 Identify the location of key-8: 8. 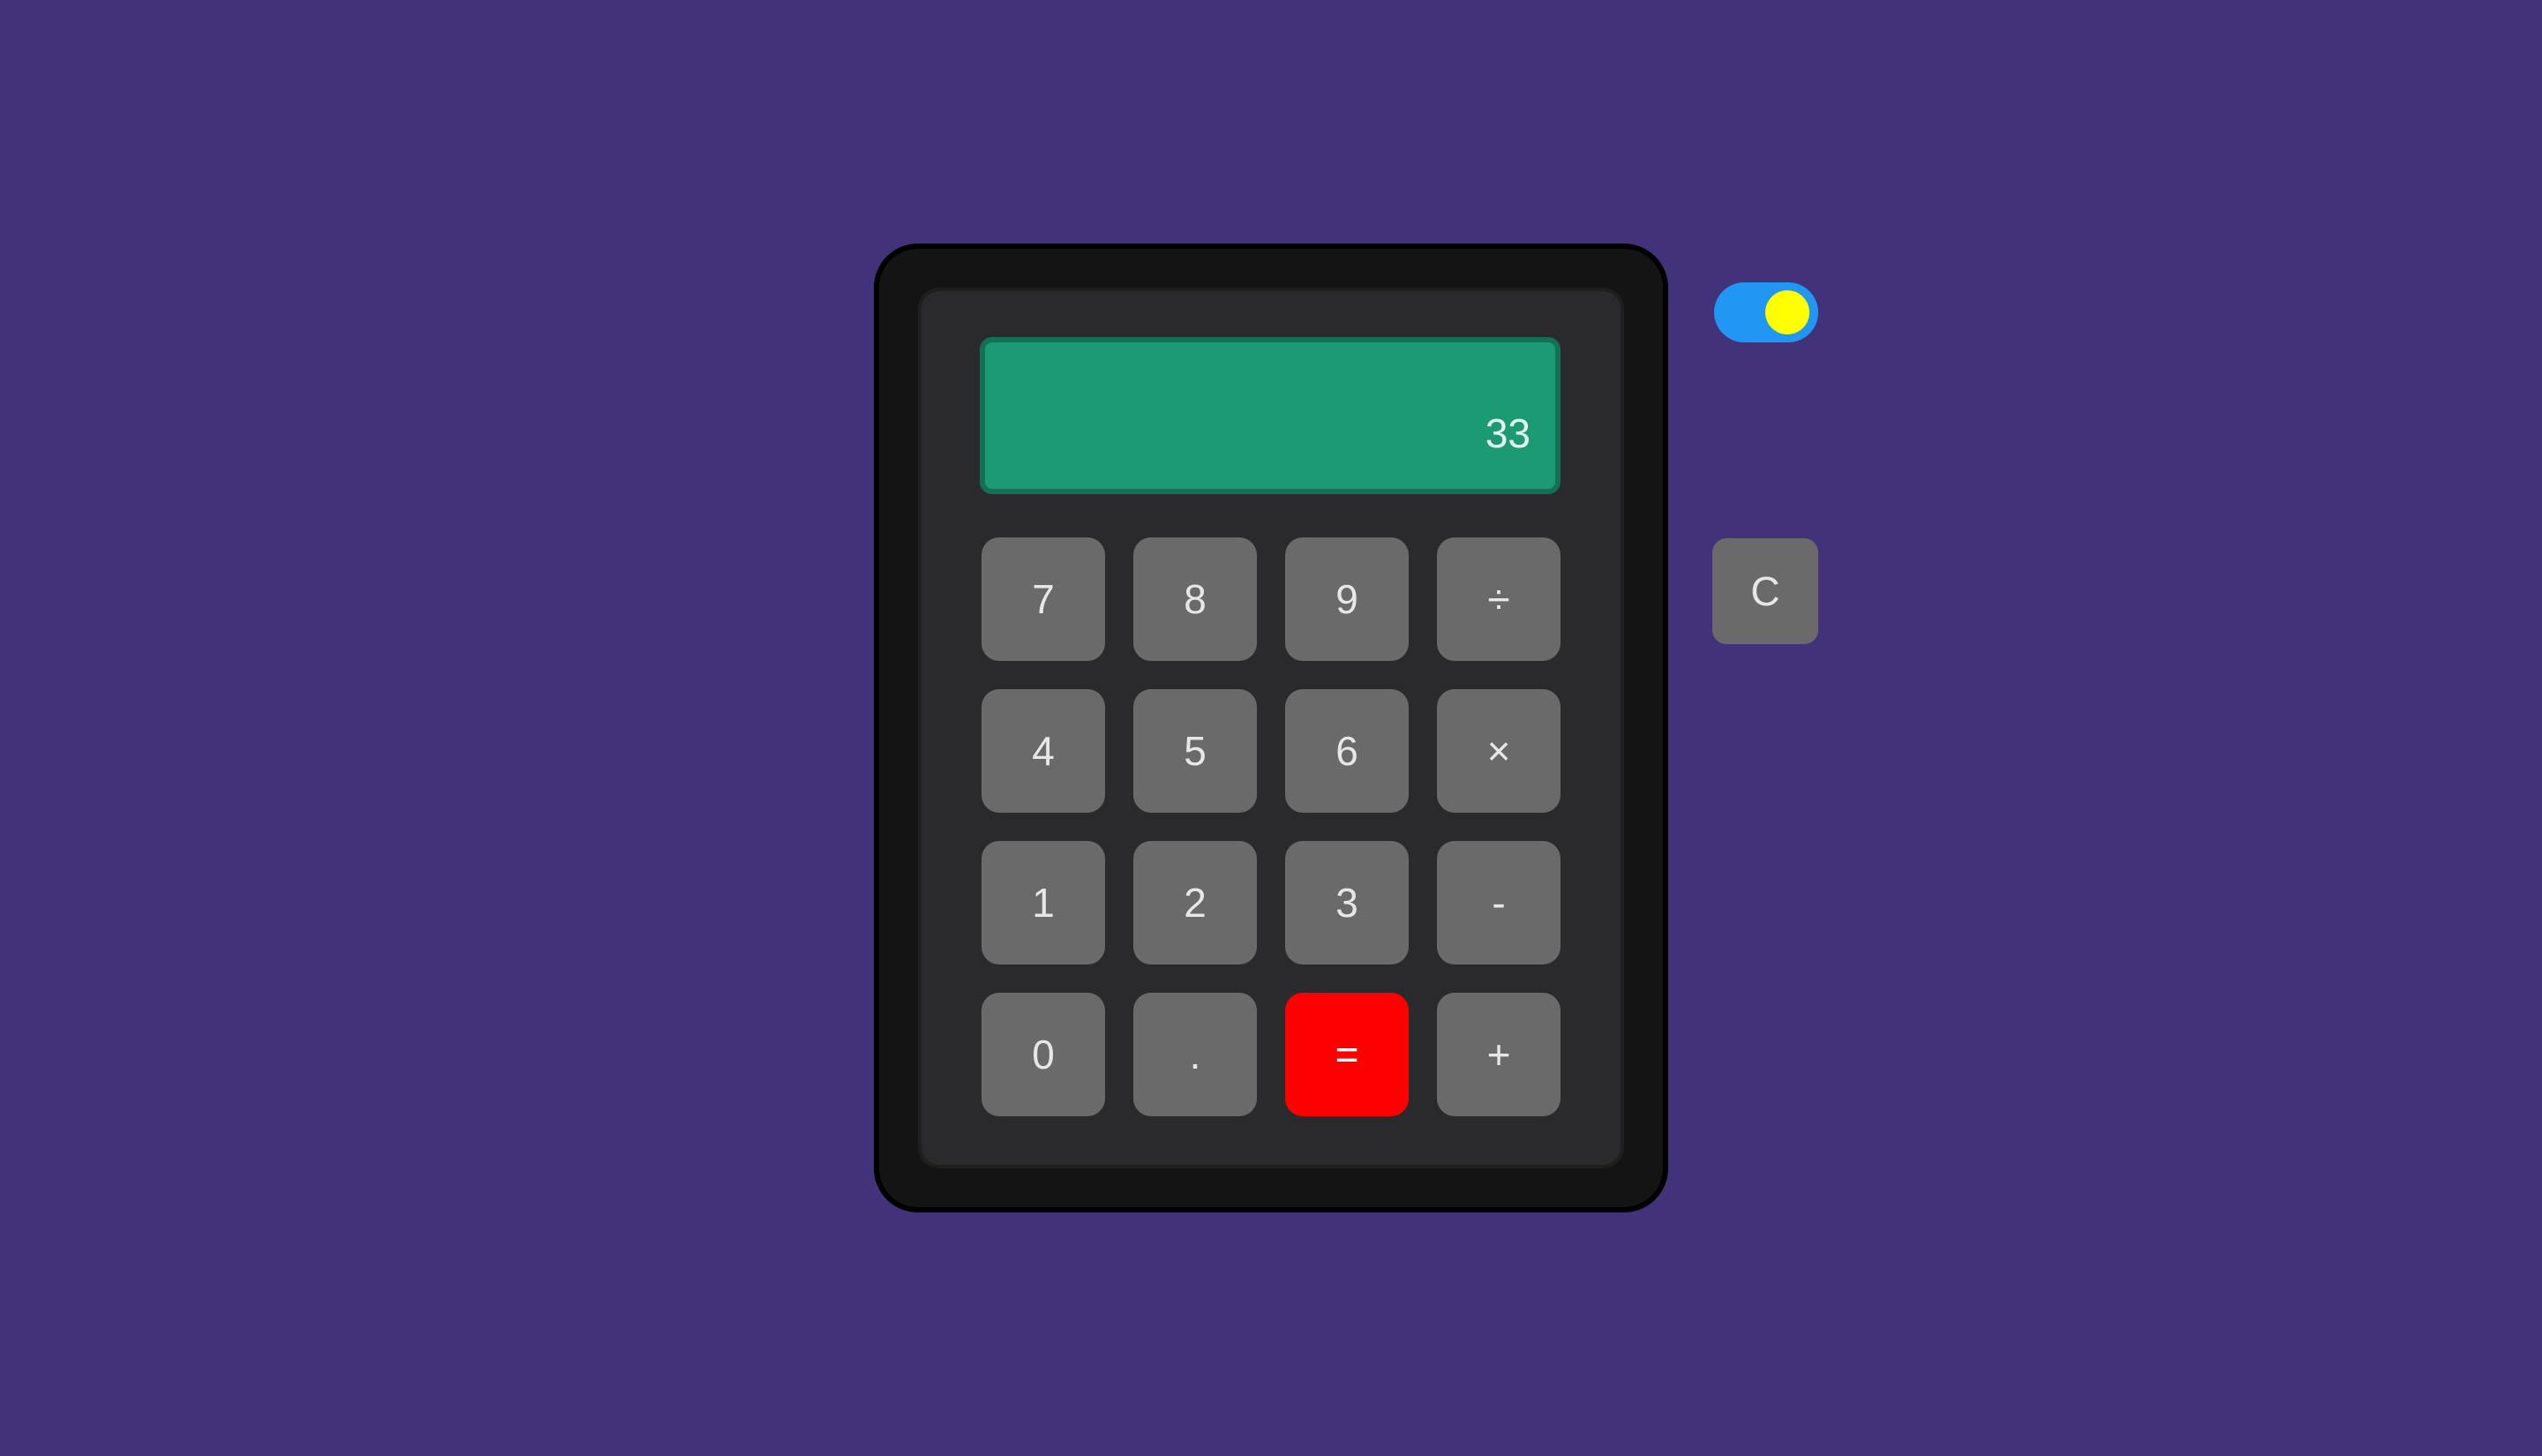
(1195, 599).